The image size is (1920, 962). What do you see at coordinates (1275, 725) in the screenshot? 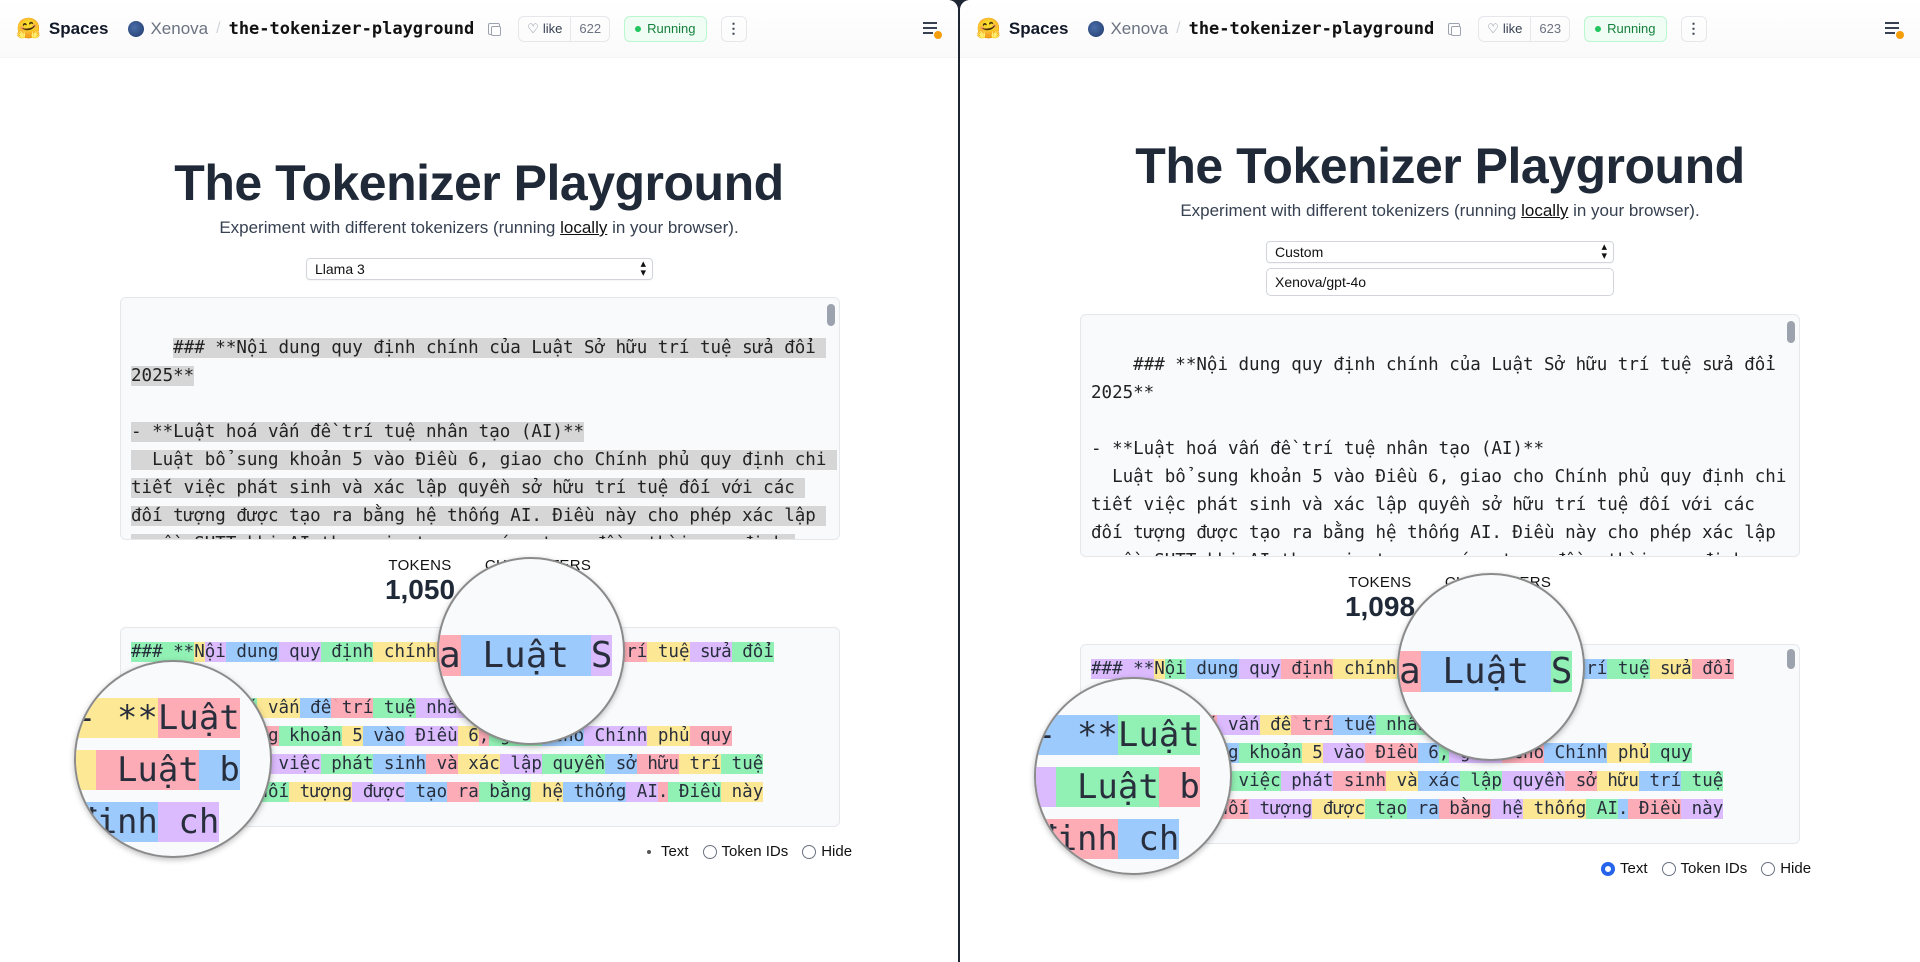
I see `token: đề` at bounding box center [1275, 725].